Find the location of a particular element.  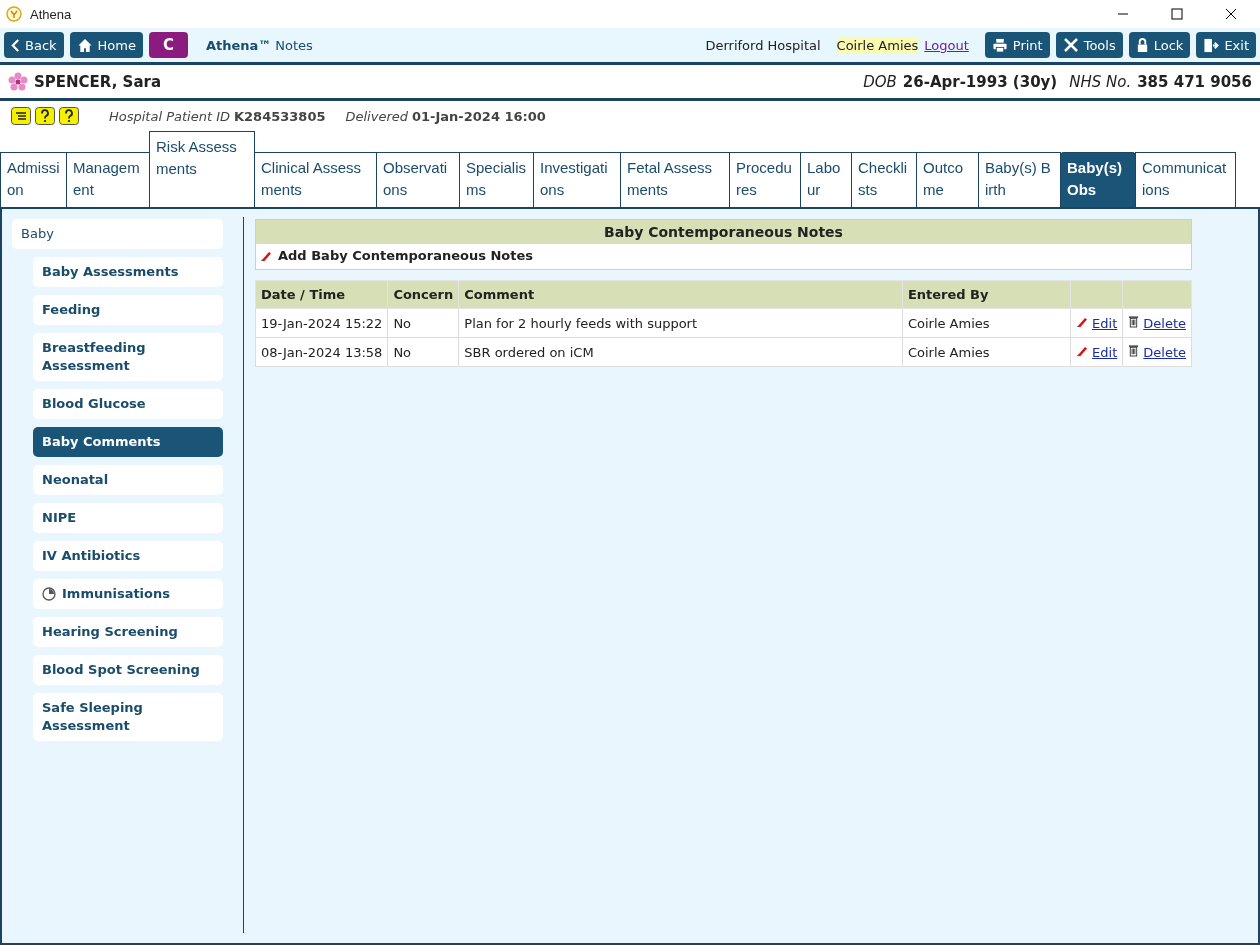

nhs-label: NHS No. is located at coordinates (1100, 81).